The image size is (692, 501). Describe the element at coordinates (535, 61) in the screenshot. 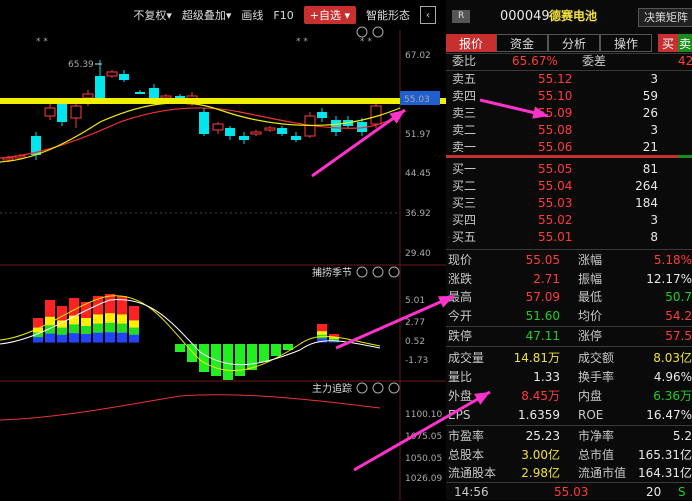

I see `order-ratio-value: 65.67%` at that location.